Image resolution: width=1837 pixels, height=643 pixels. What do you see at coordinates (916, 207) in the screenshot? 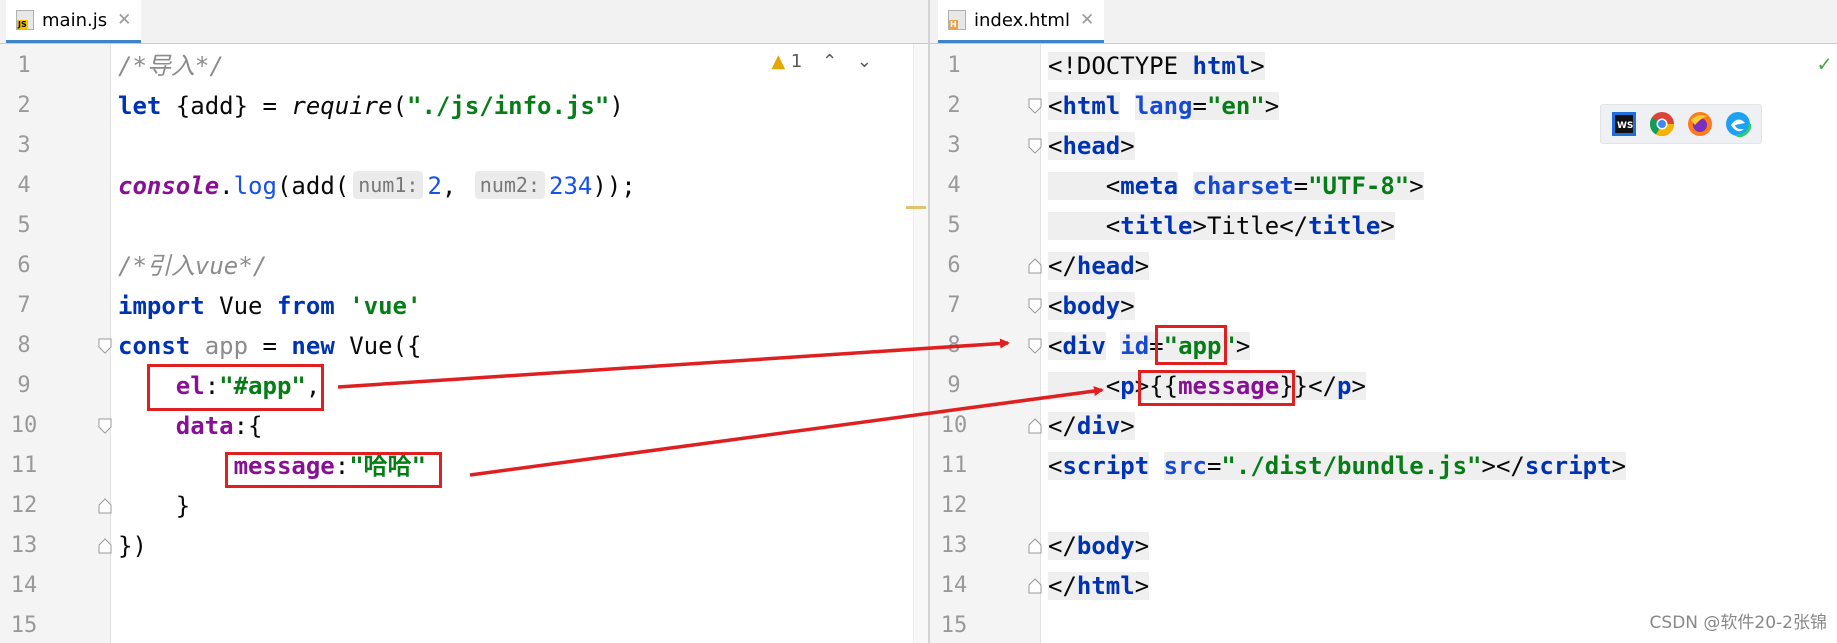
I see `warning-stripe-mark` at bounding box center [916, 207].